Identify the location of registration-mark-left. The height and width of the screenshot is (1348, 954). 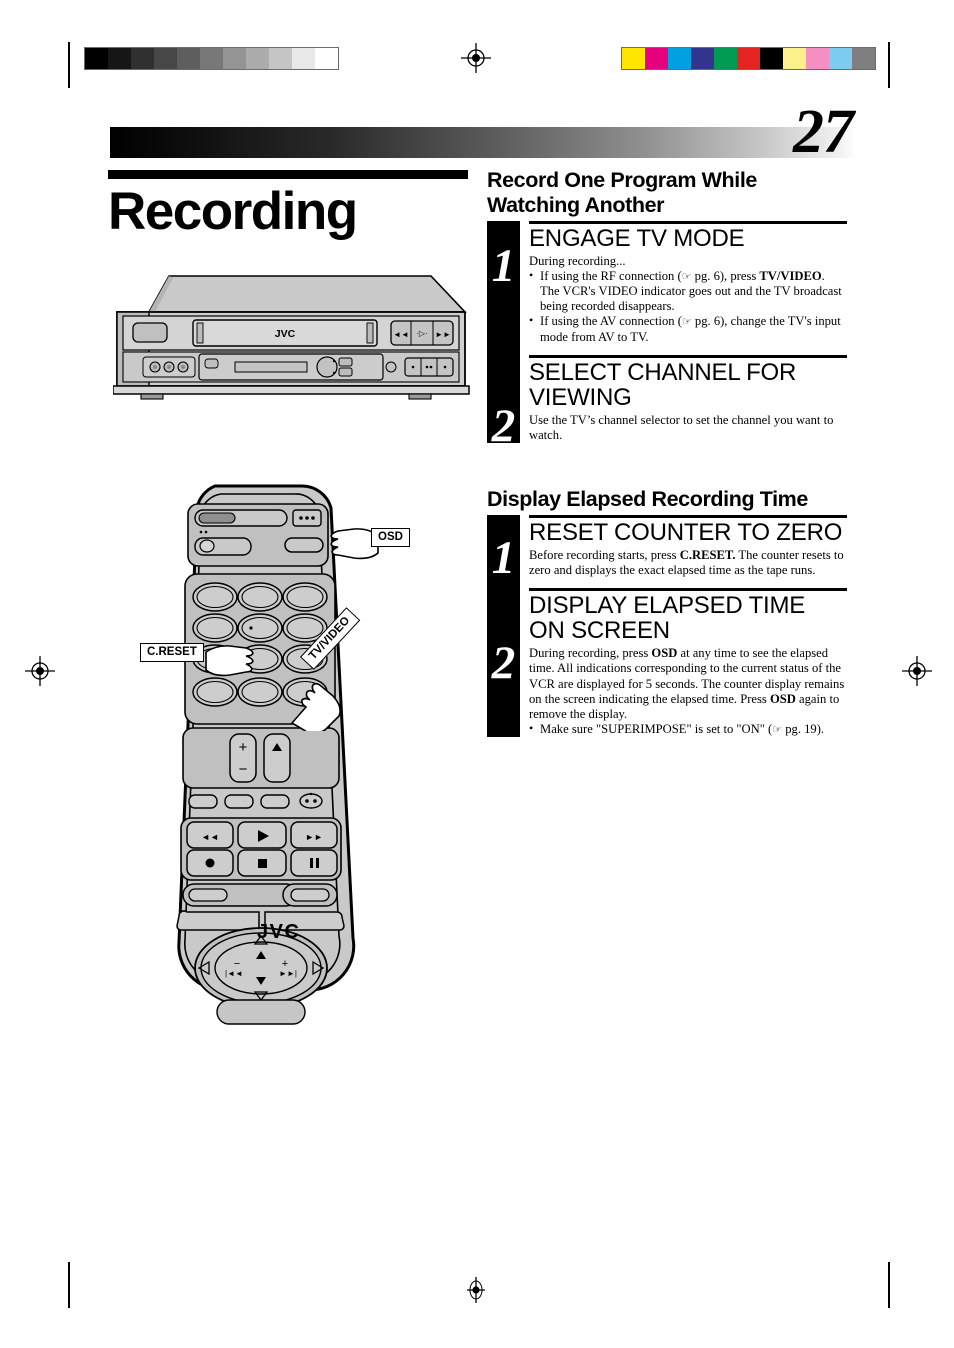
(40, 671).